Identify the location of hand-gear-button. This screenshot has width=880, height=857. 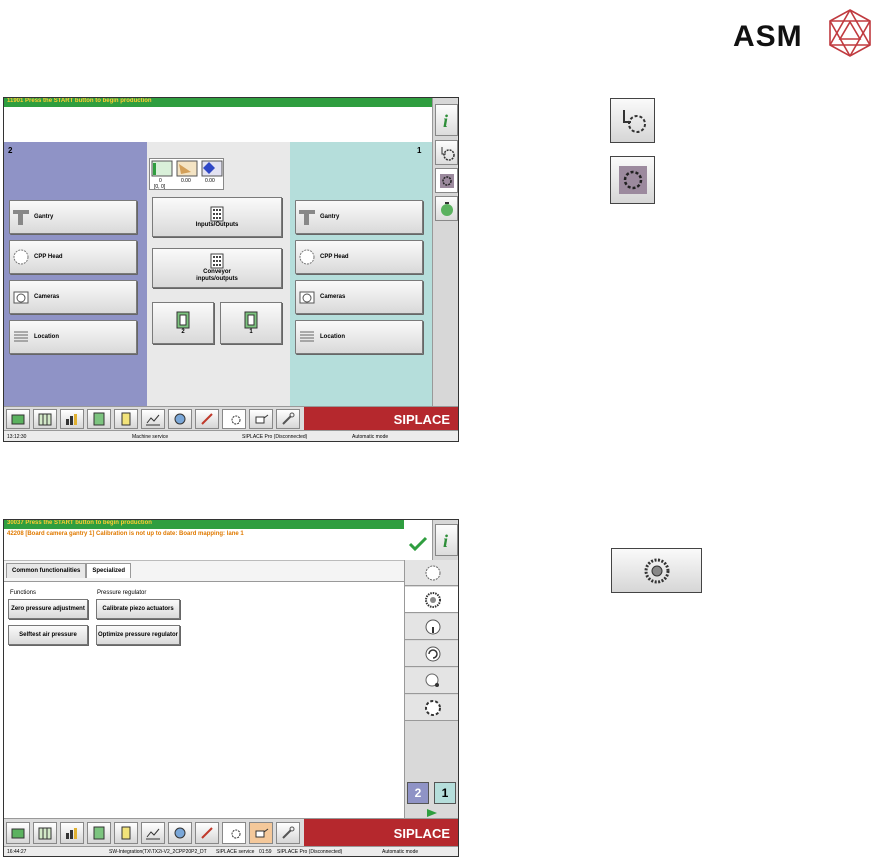
(446, 152).